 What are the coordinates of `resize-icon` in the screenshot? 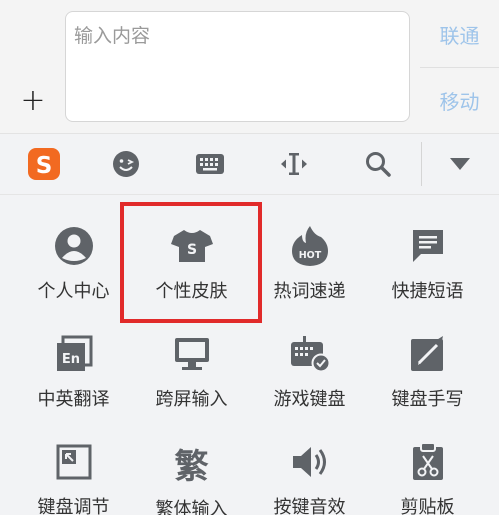 It's located at (74, 462).